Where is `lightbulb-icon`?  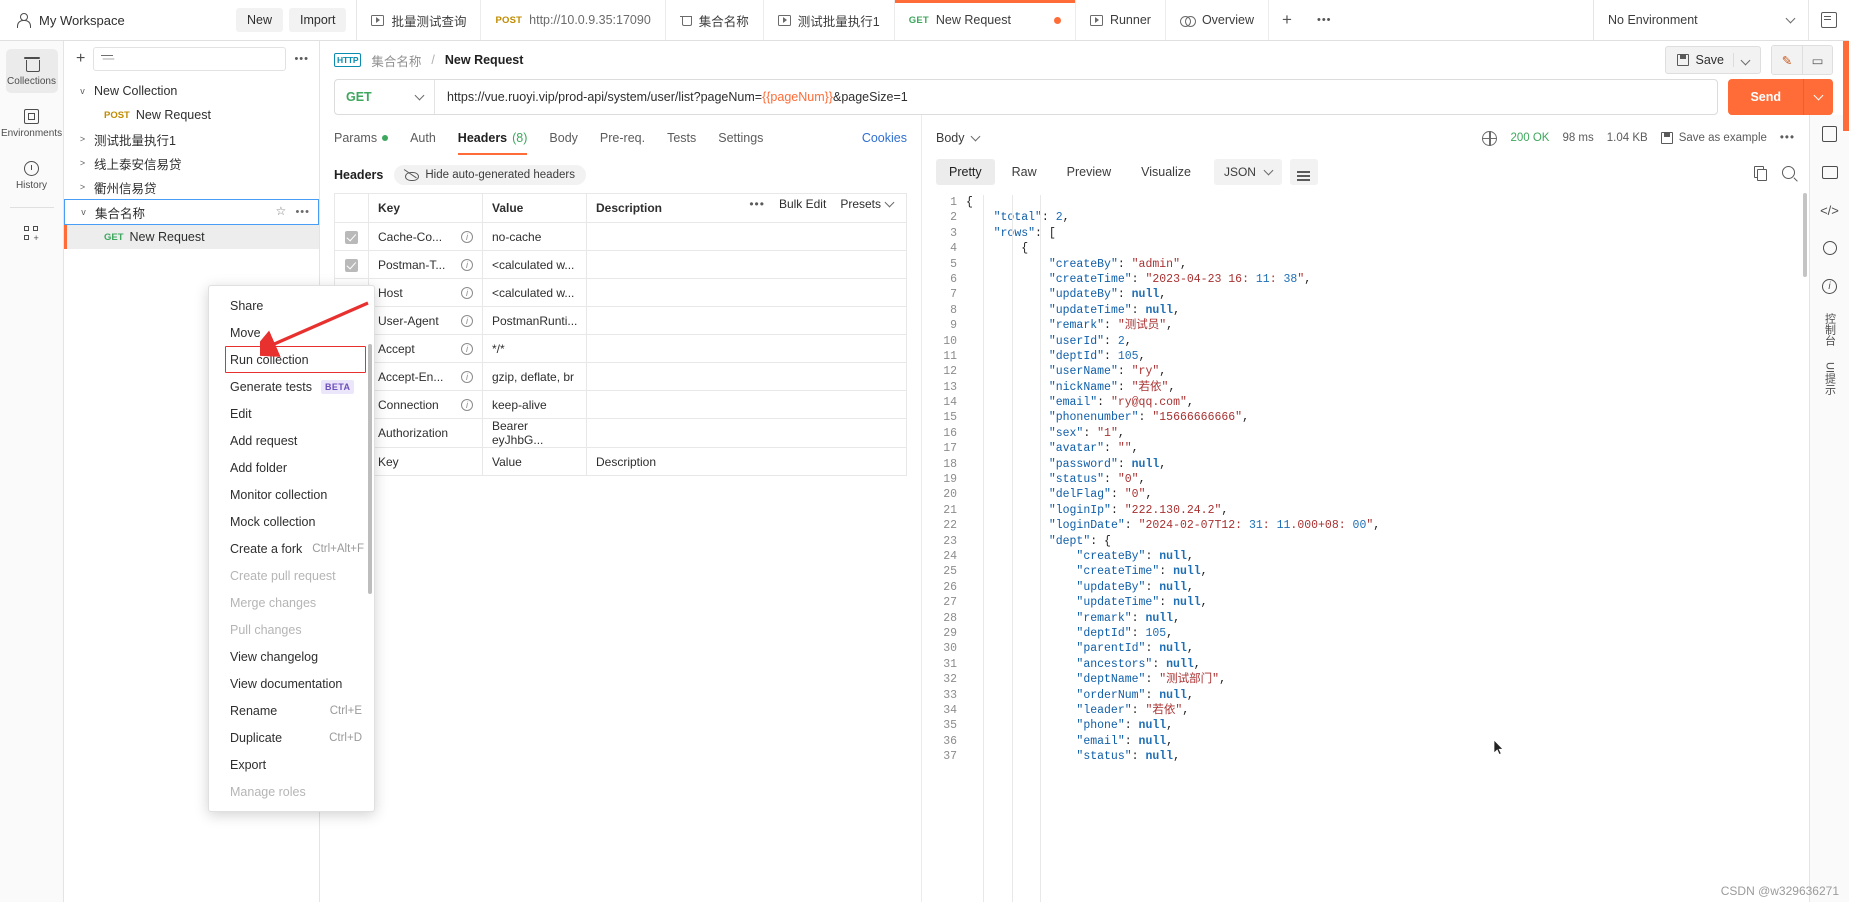 lightbulb-icon is located at coordinates (1830, 248).